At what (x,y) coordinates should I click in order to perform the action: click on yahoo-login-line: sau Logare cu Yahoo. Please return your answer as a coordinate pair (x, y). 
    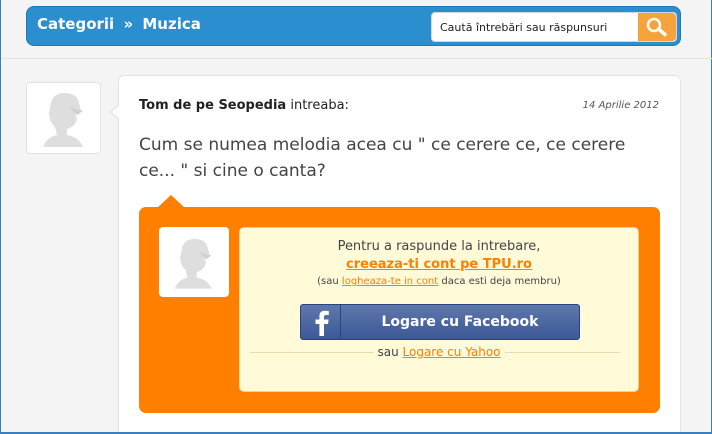
    Looking at the image, I should click on (439, 352).